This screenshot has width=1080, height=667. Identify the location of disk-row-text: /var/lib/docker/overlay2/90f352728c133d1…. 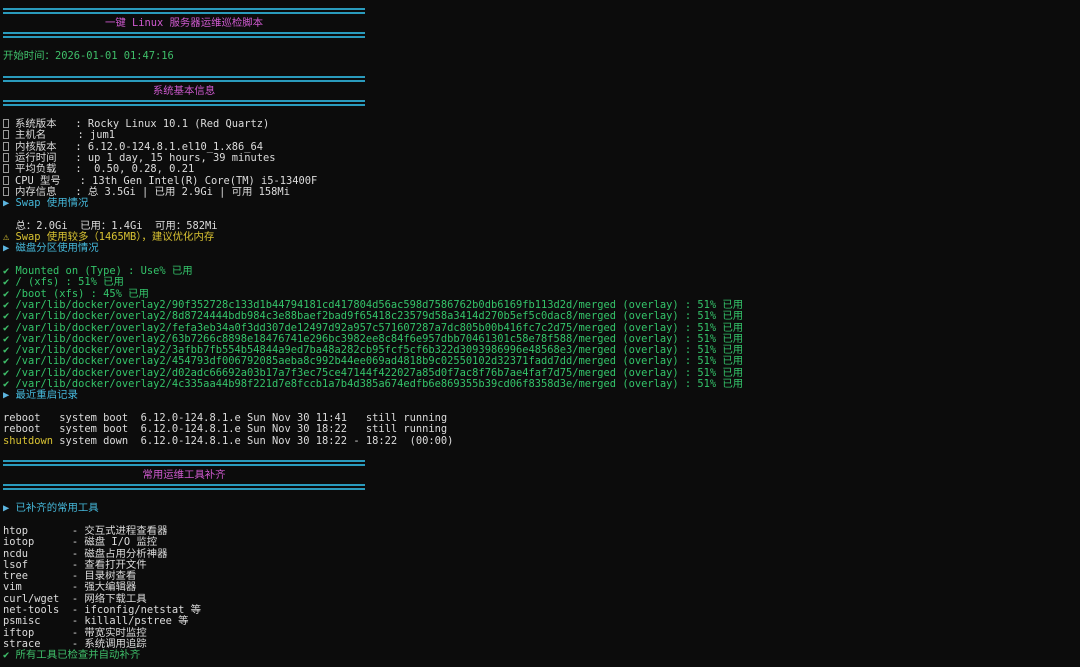
(379, 304).